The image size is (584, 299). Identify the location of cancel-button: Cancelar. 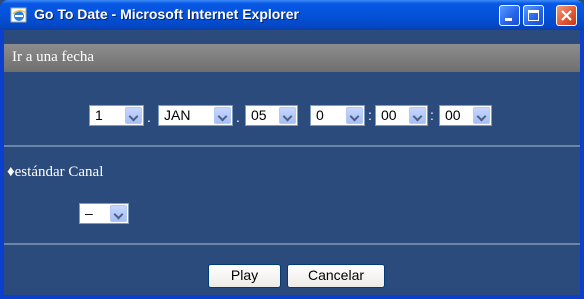
(336, 276).